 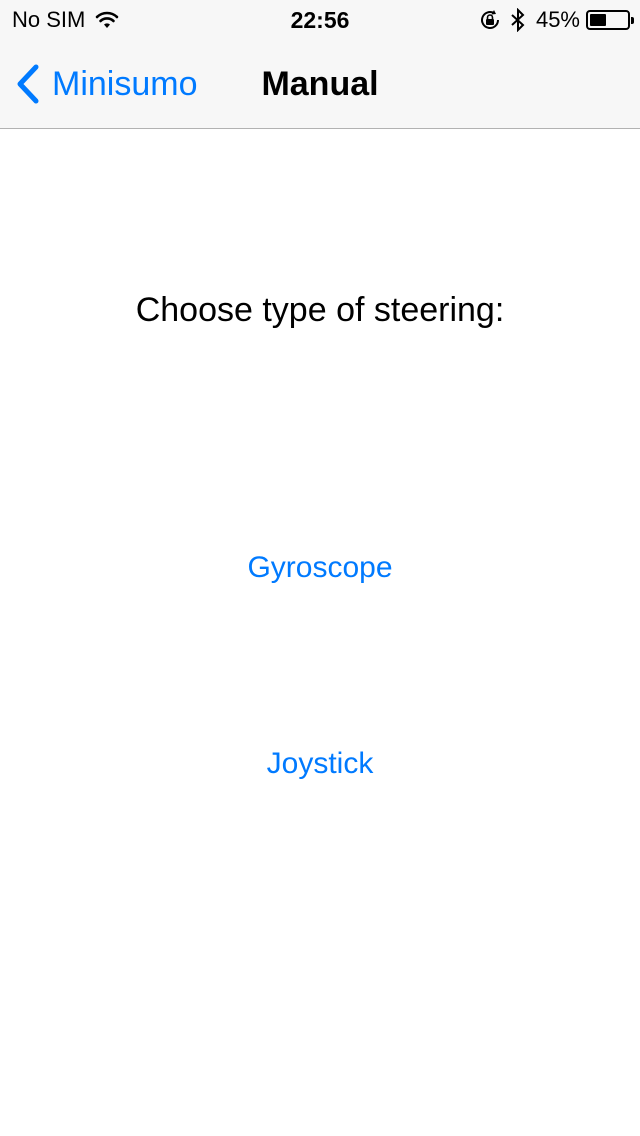 I want to click on status-bar: No SIM 22:56 45%, so click(x=320, y=20).